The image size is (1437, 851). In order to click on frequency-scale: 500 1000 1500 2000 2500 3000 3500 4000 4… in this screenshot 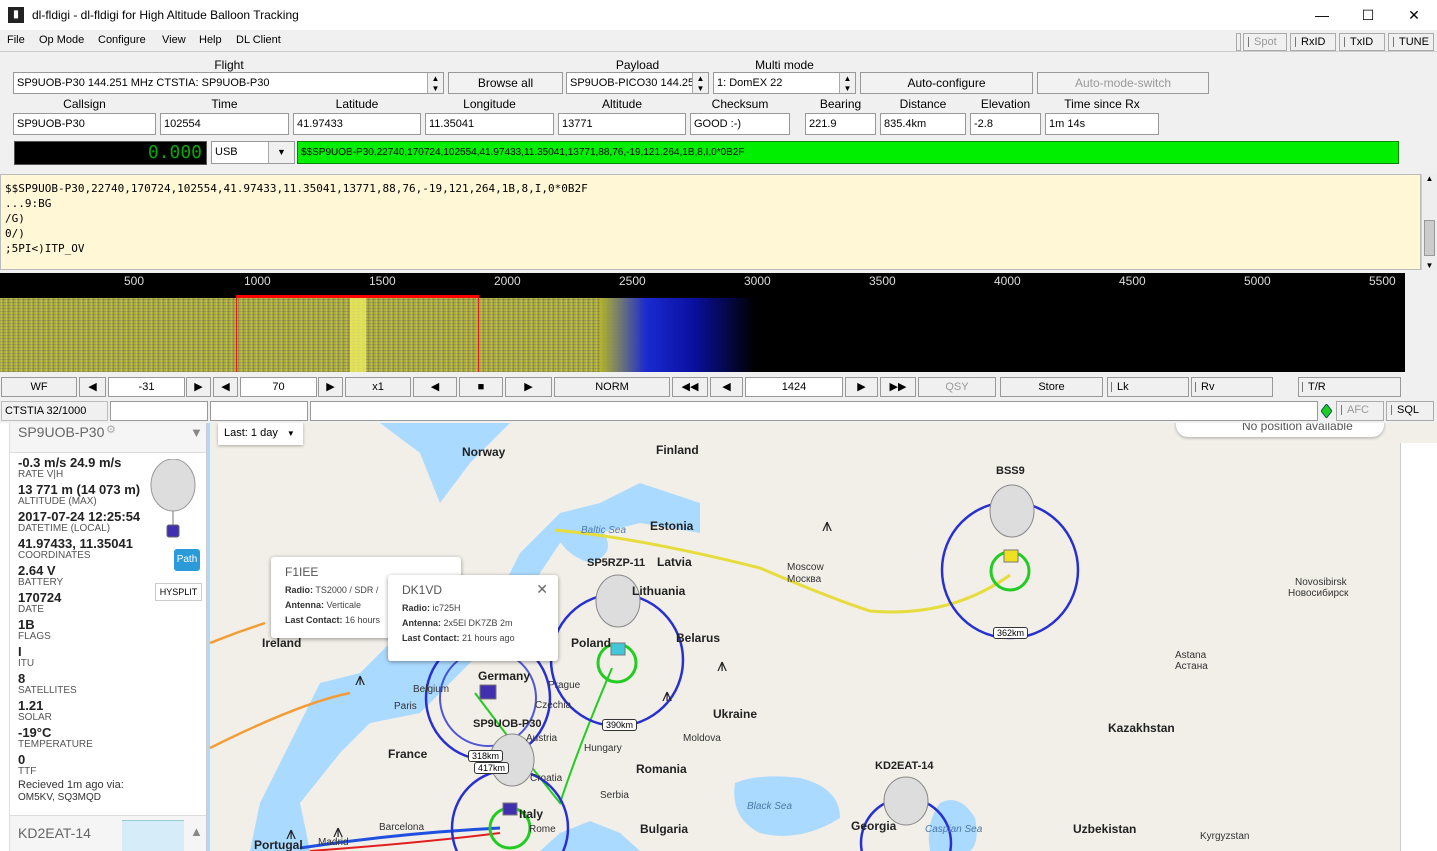, I will do `click(702, 285)`.